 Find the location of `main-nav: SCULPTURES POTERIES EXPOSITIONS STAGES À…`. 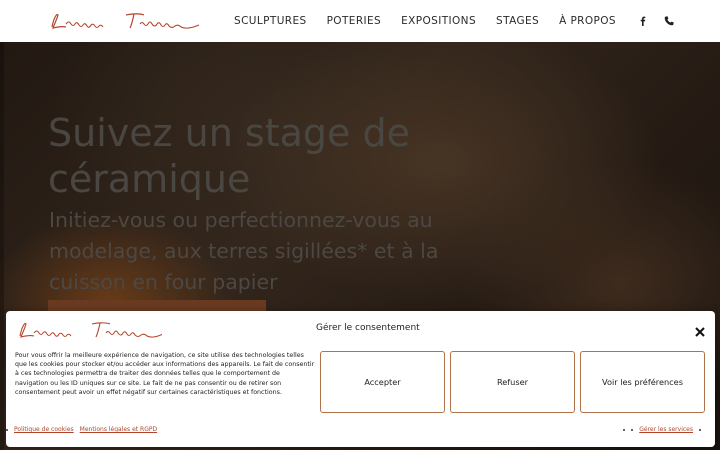

main-nav: SCULPTURES POTERIES EXPOSITIONS STAGES À… is located at coordinates (425, 21).